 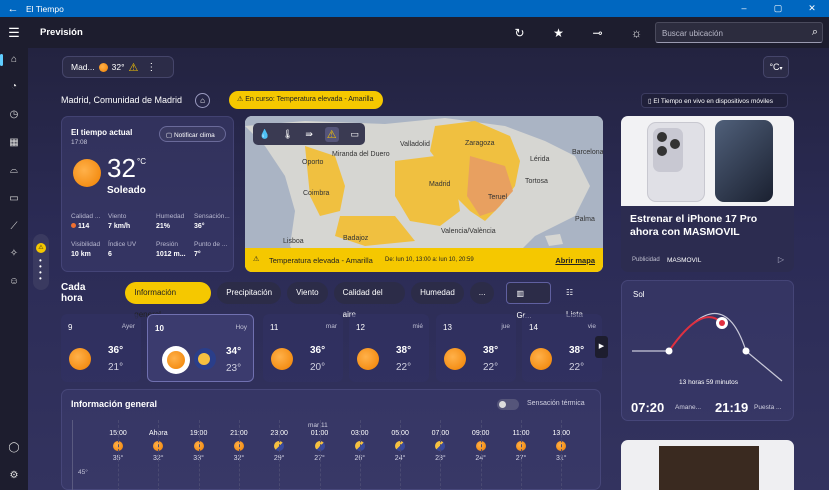 What do you see at coordinates (14, 114) in the screenshot?
I see `clock-icon: ◷` at bounding box center [14, 114].